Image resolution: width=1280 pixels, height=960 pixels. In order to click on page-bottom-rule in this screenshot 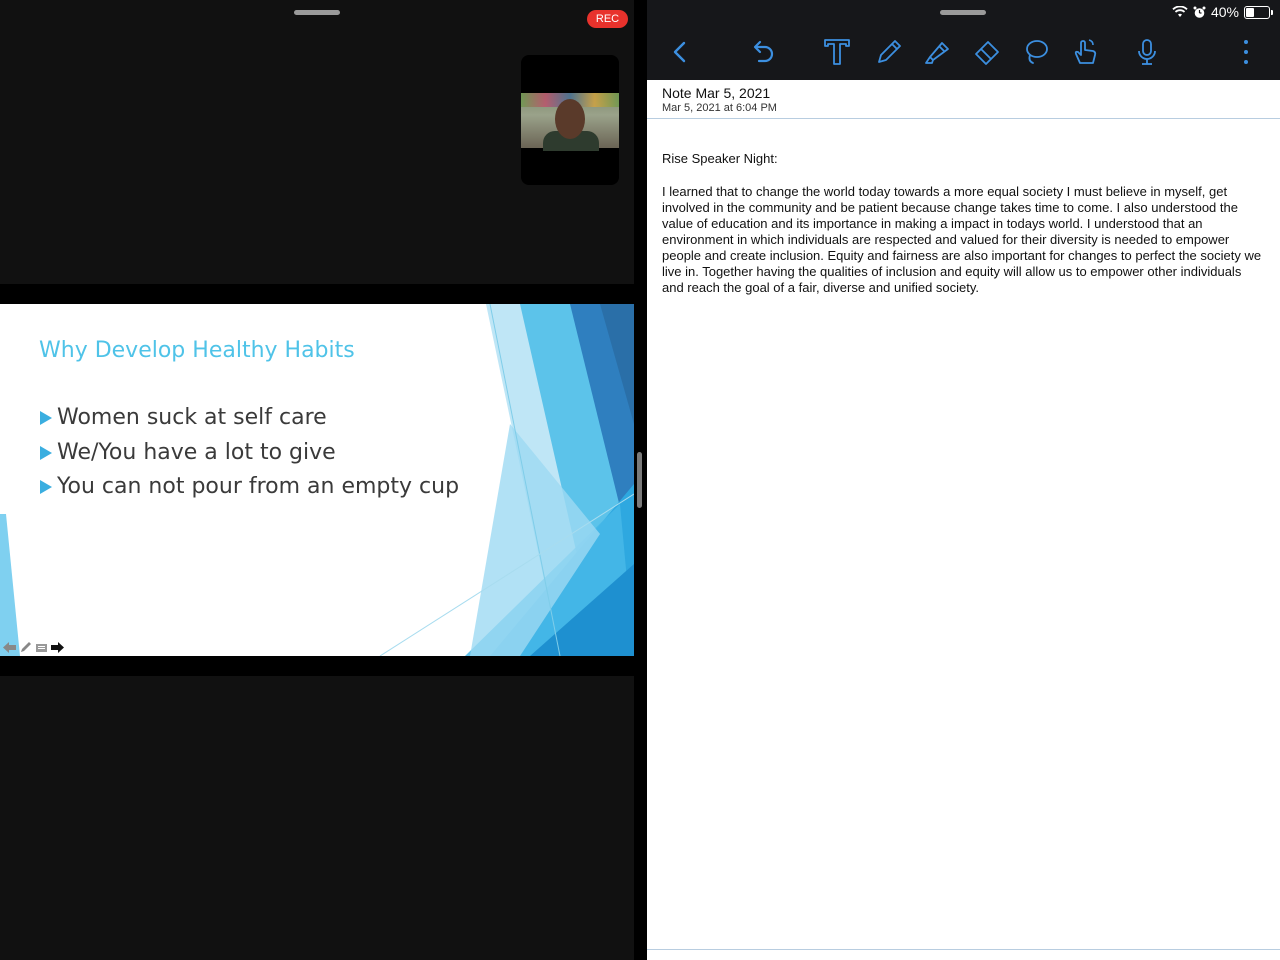, I will do `click(963, 949)`.